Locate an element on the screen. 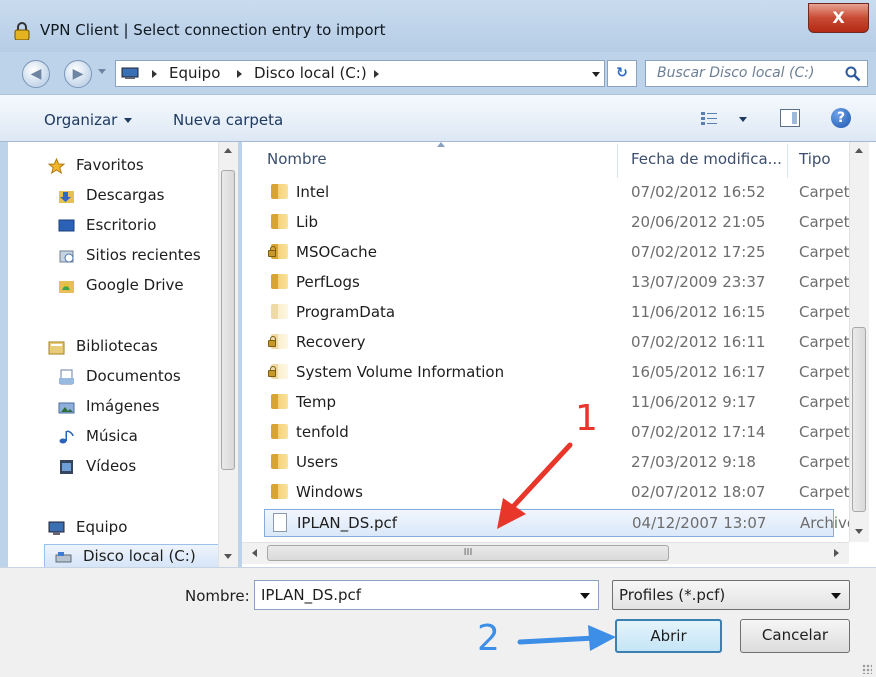 This screenshot has height=677, width=876. back-arrow-icon: ◀ is located at coordinates (36, 74).